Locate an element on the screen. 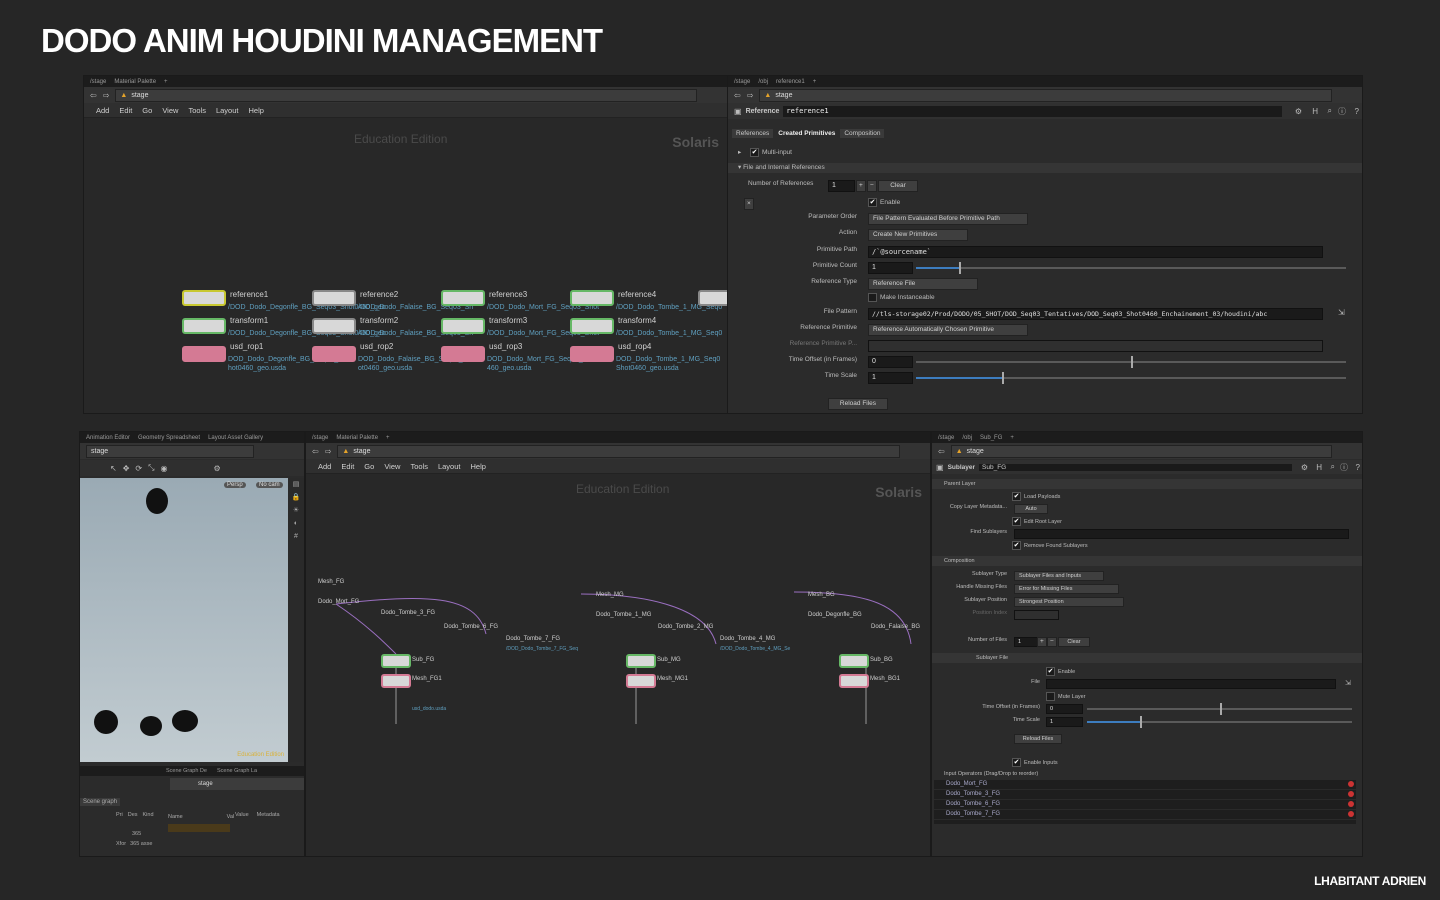 Image resolution: width=1440 pixels, height=900 pixels. action-menu: Create New Primitives is located at coordinates (918, 235).